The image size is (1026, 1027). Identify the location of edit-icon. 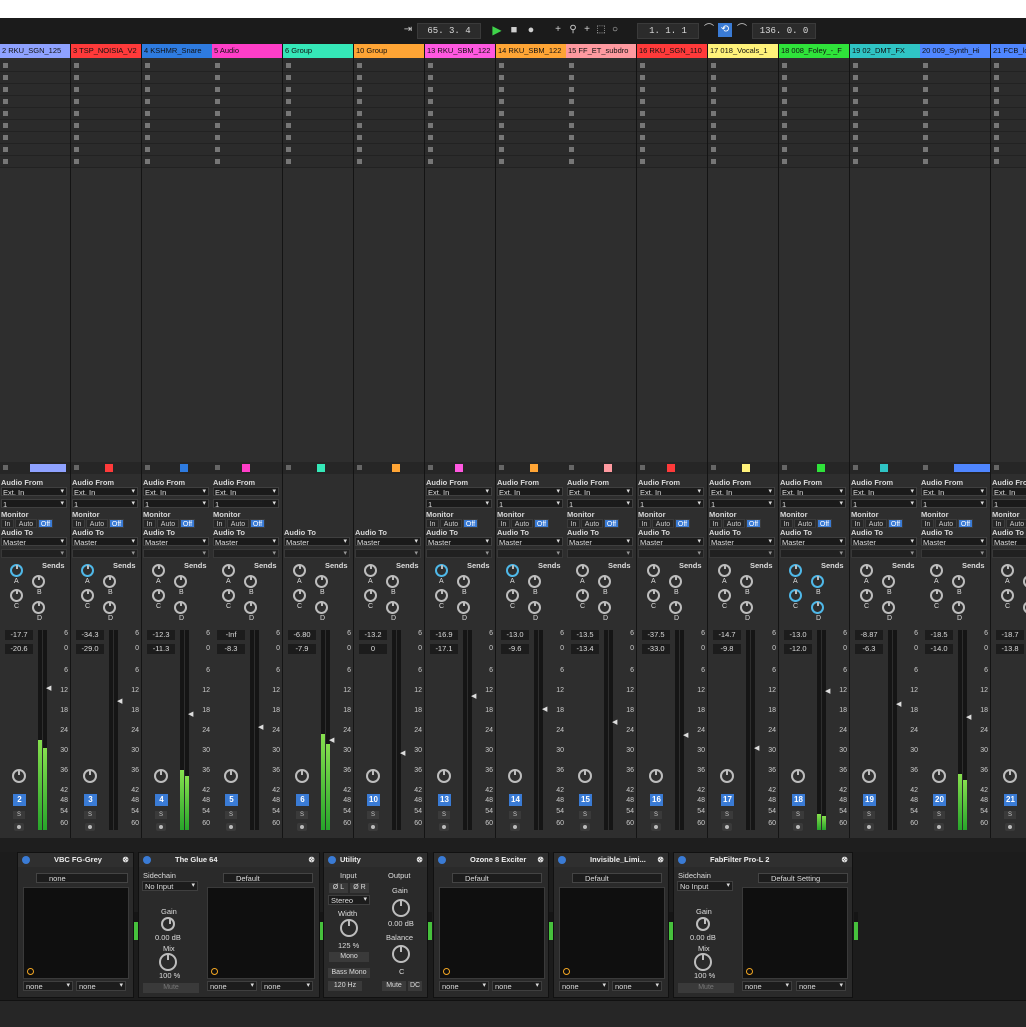
(446, 971).